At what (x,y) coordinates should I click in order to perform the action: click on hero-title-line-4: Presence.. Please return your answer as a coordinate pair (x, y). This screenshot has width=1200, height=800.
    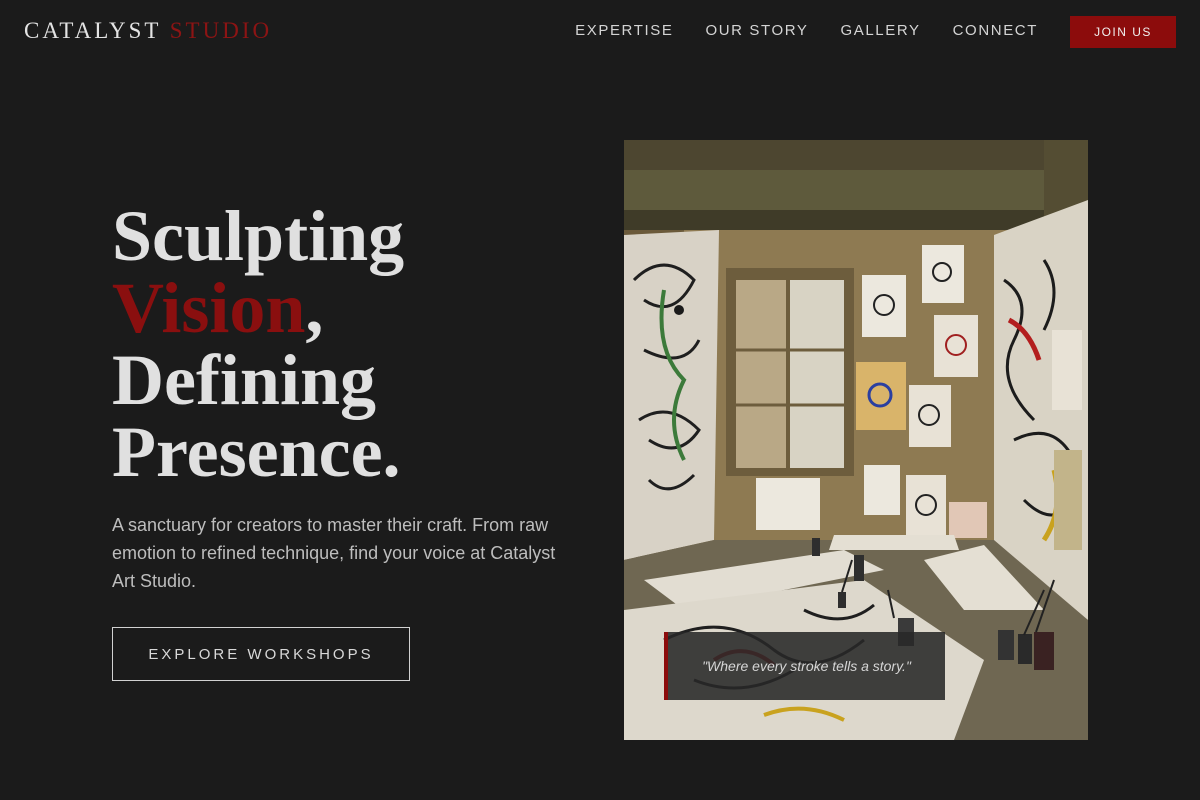
    Looking at the image, I should click on (256, 452).